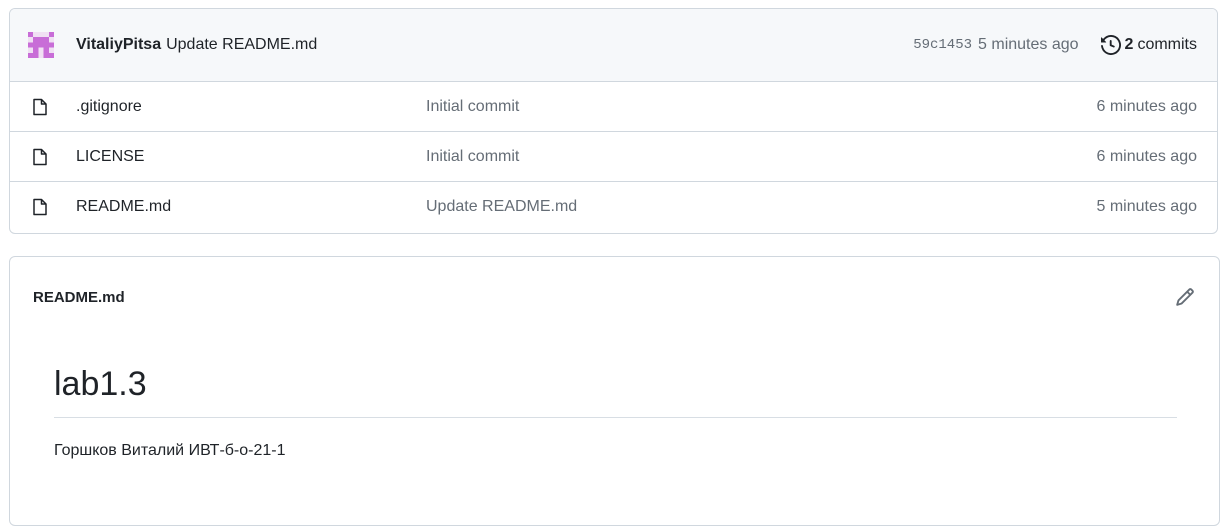 Image resolution: width=1224 pixels, height=526 pixels. I want to click on history-icon, so click(1110, 45).